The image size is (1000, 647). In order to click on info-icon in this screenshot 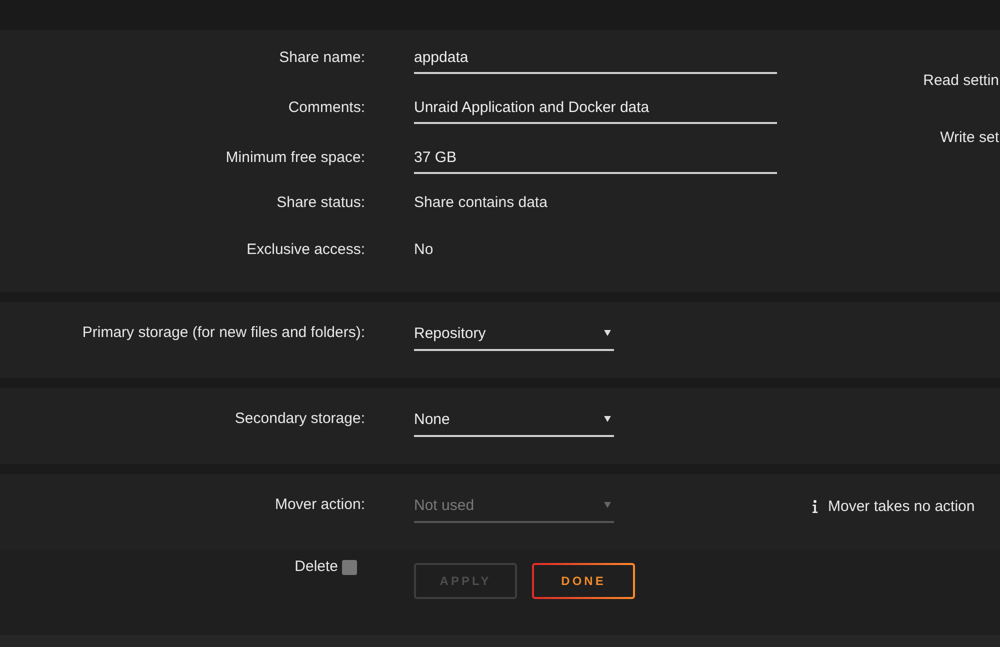, I will do `click(815, 506)`.